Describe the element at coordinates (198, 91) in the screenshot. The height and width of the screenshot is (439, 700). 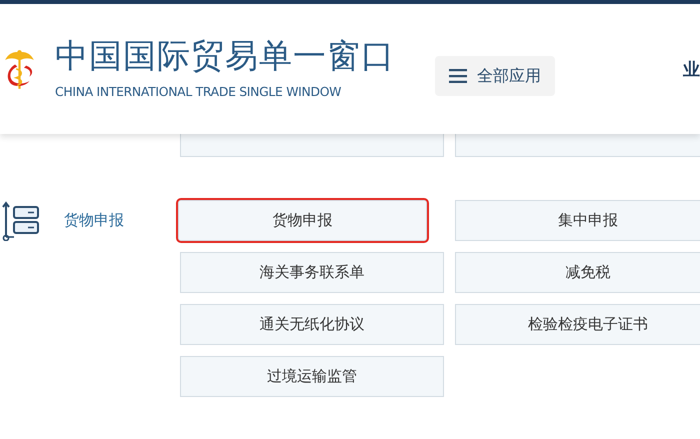
I see `site-subtitle: CHINA INTERNATIONAL TRADE SINGLE WINDOW` at that location.